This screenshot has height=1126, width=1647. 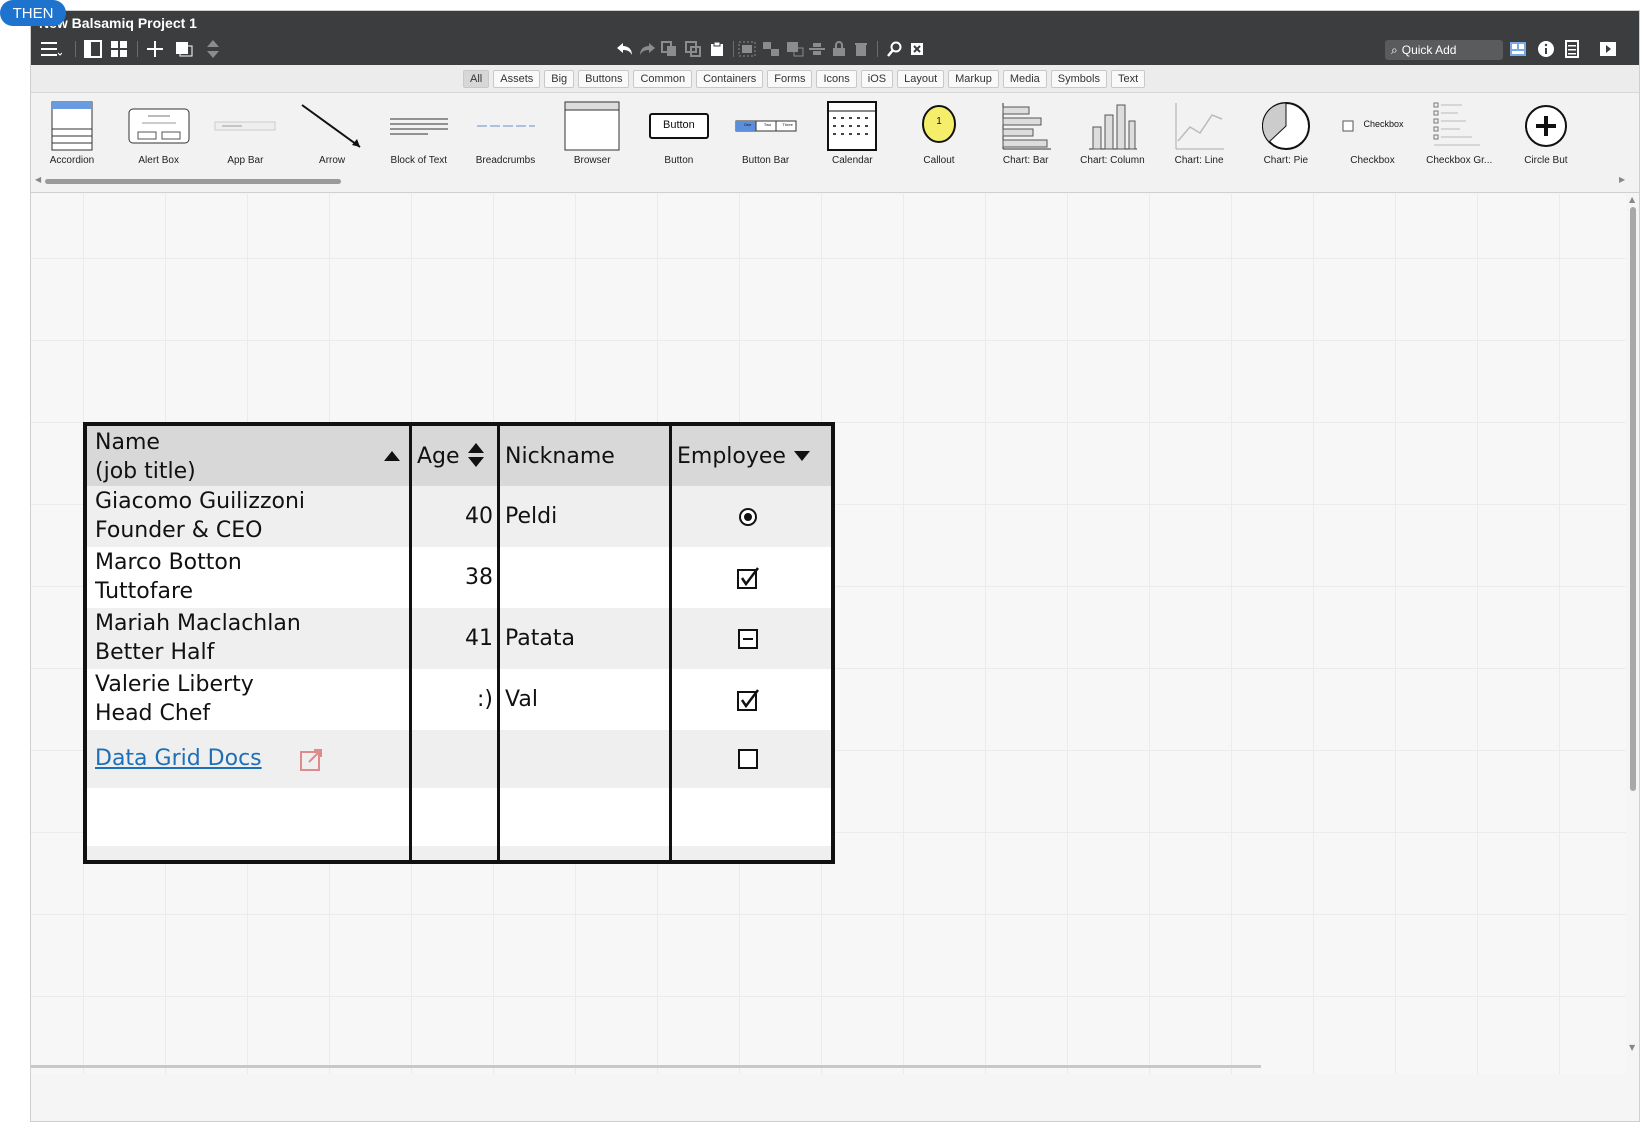 I want to click on filter-tab-all: All, so click(x=476, y=79).